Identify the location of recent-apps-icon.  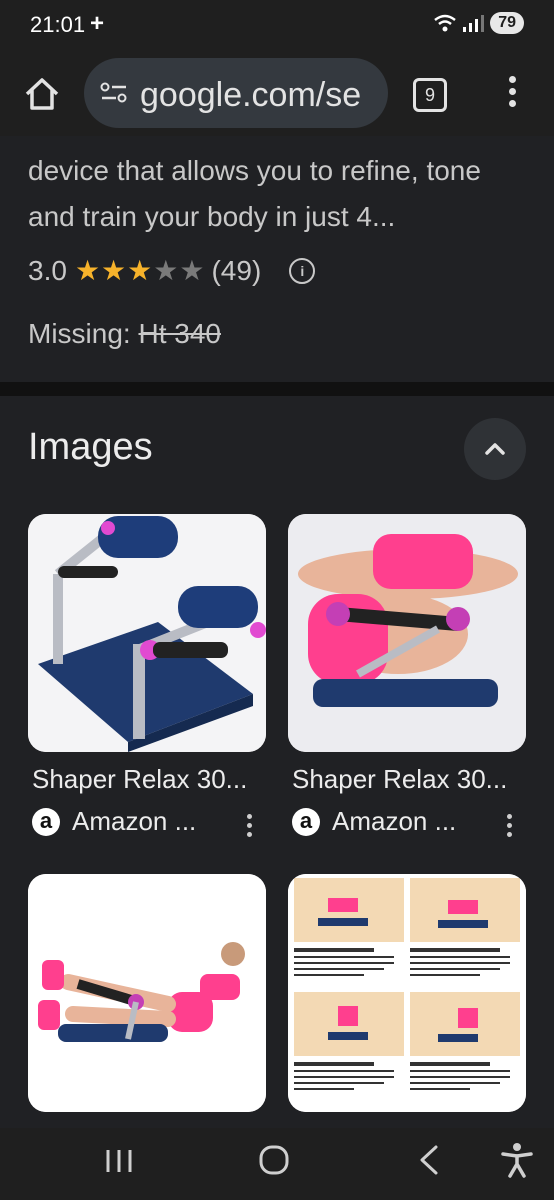
(119, 1161).